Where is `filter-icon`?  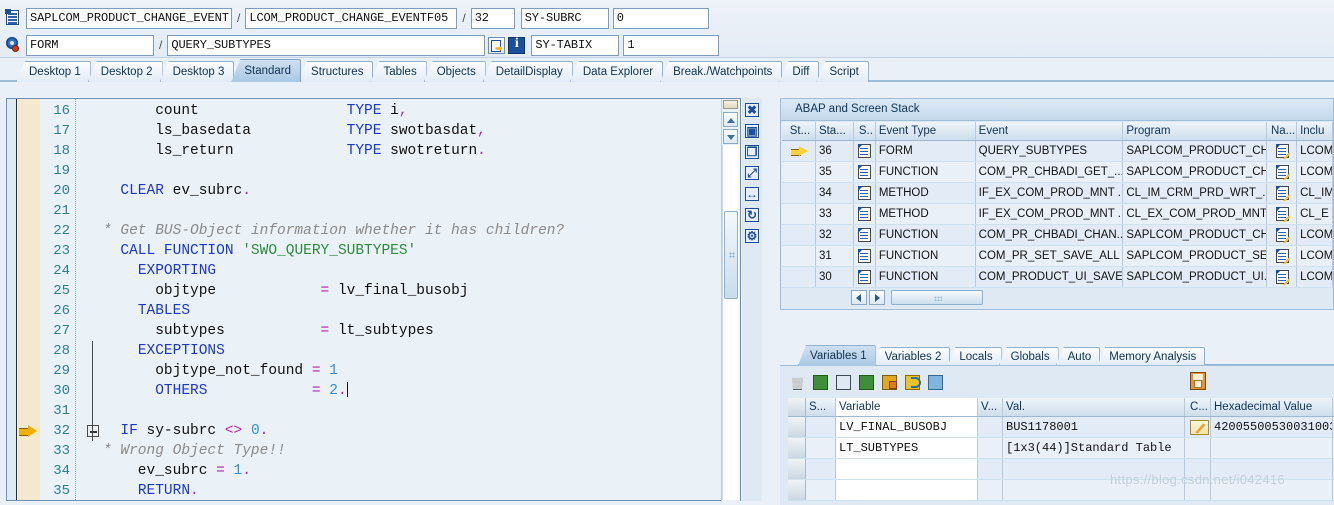 filter-icon is located at coordinates (936, 383).